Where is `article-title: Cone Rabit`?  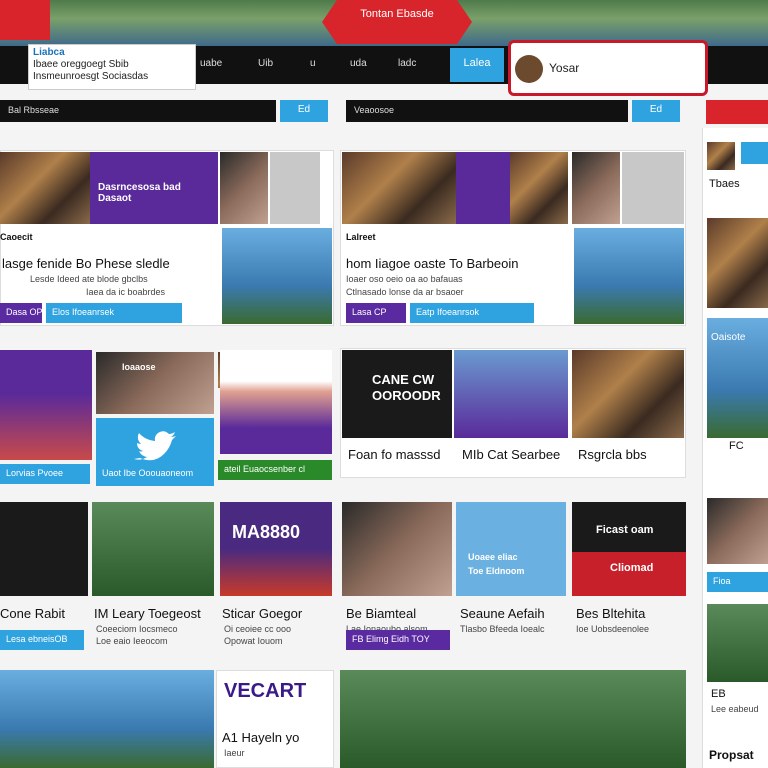
article-title: Cone Rabit is located at coordinates (32, 613).